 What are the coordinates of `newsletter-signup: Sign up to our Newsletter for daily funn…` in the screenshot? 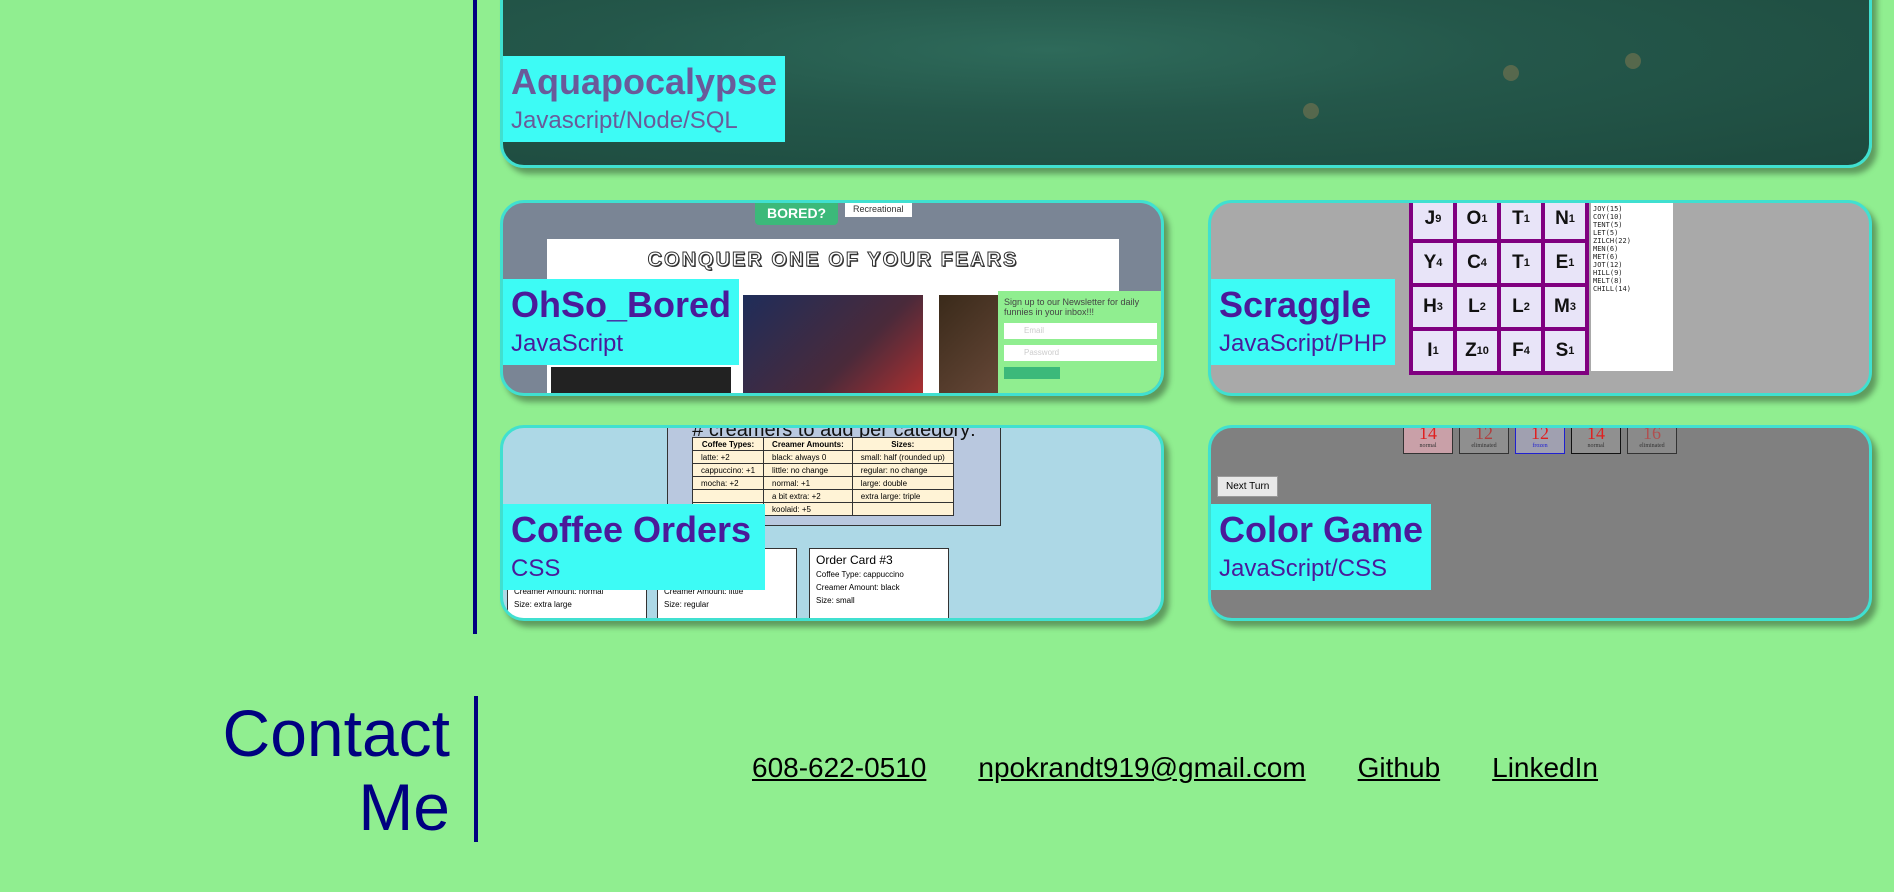 It's located at (1079, 342).